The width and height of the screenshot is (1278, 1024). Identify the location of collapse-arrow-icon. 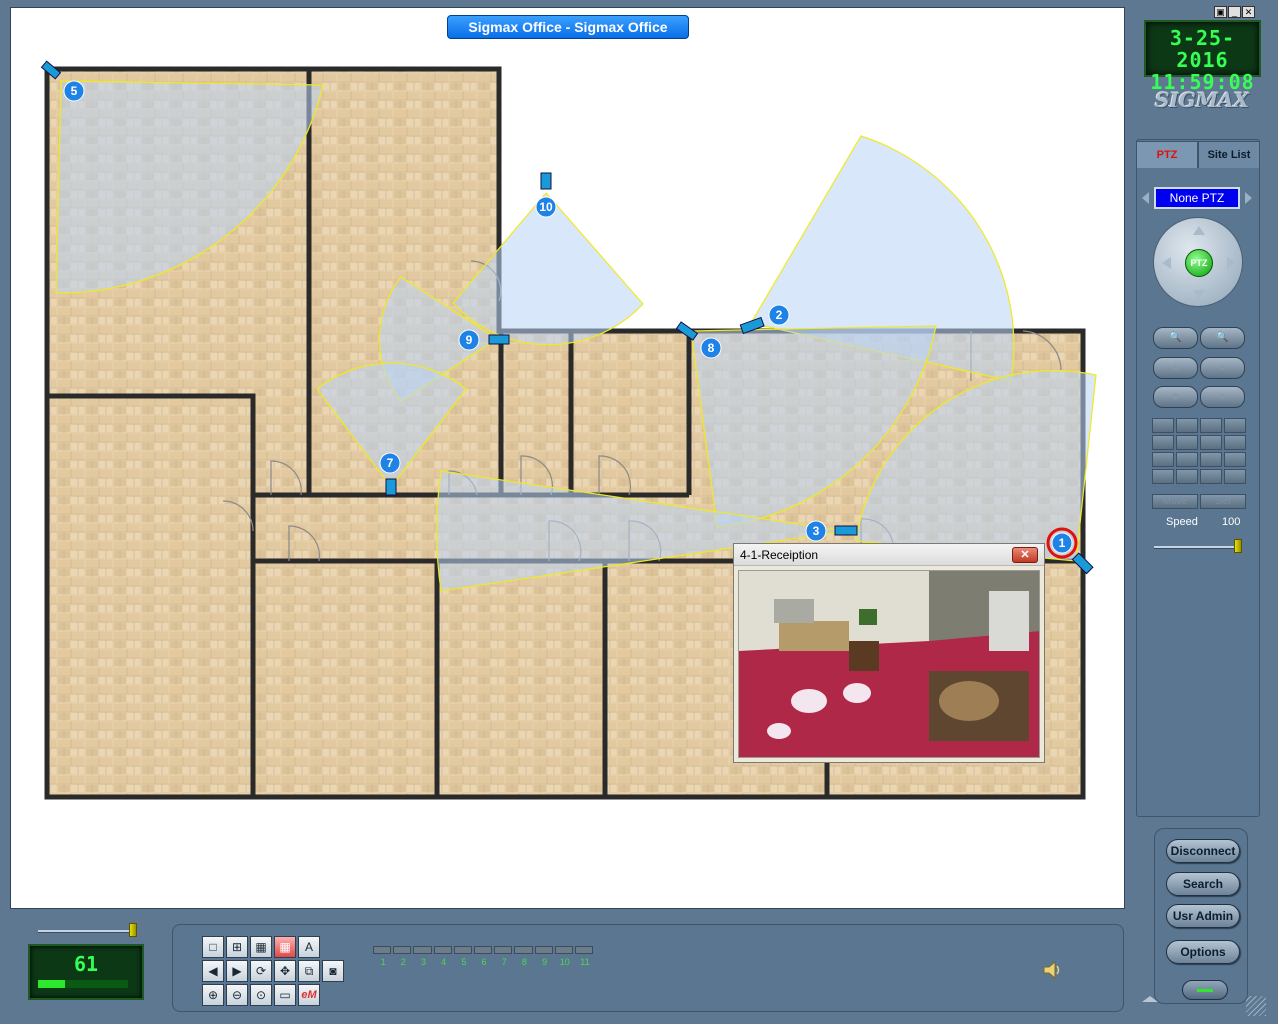
(1150, 999).